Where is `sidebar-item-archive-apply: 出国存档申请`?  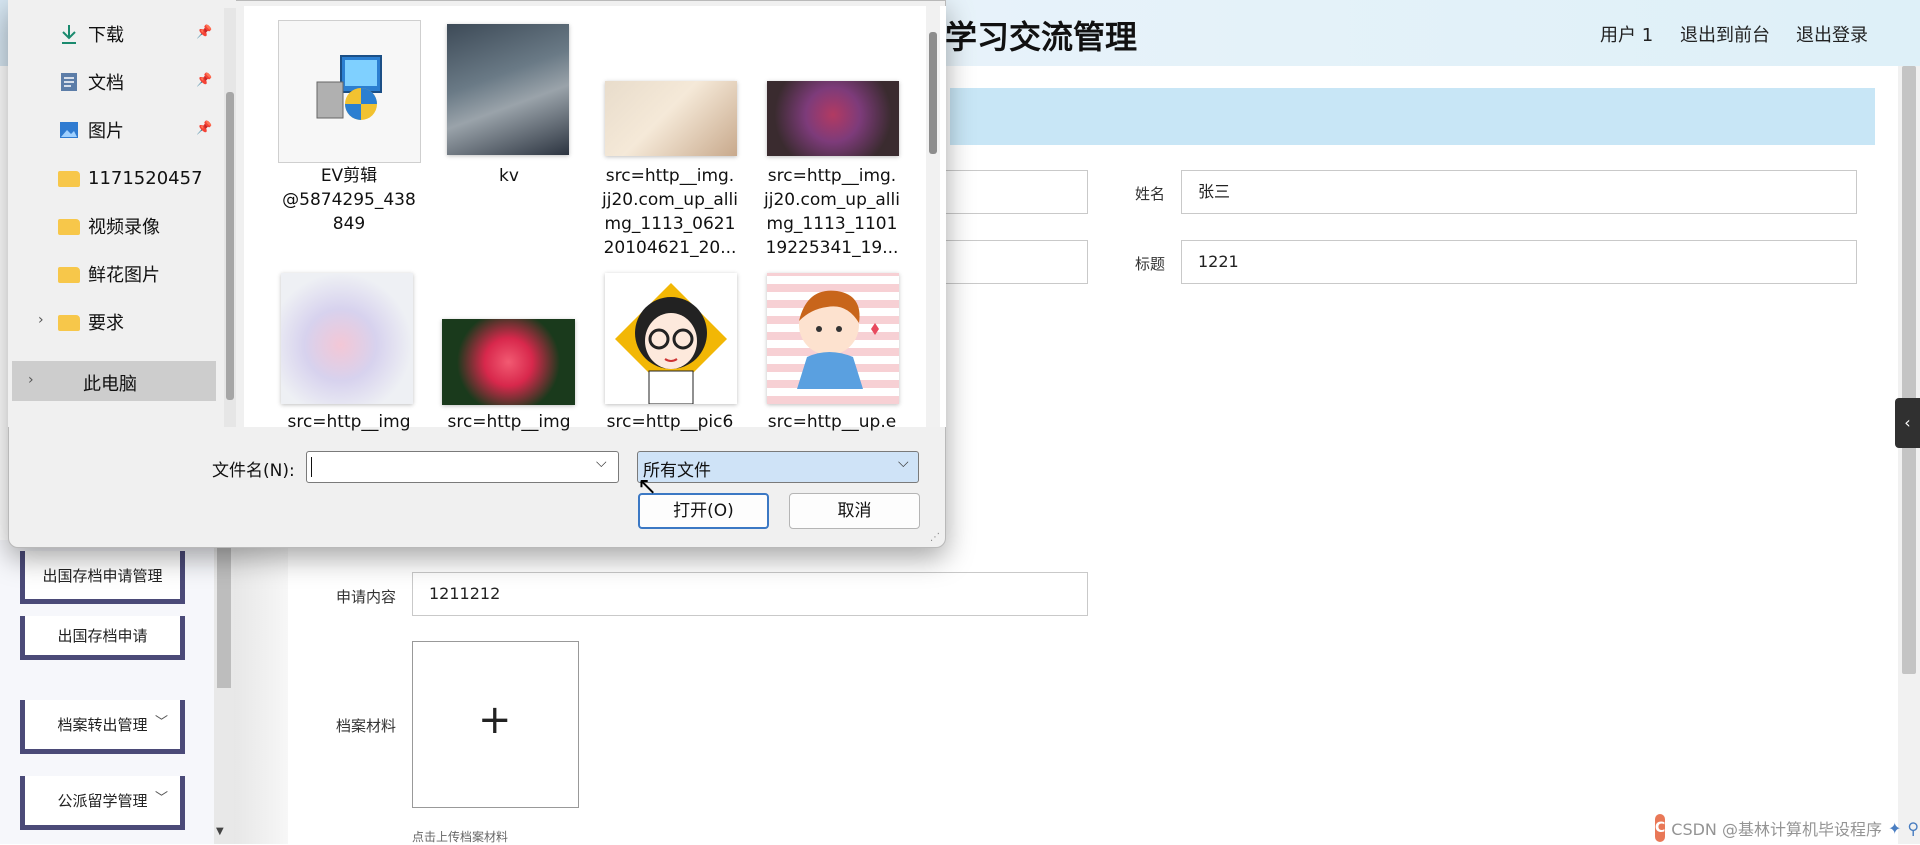 sidebar-item-archive-apply: 出国存档申请 is located at coordinates (102, 638).